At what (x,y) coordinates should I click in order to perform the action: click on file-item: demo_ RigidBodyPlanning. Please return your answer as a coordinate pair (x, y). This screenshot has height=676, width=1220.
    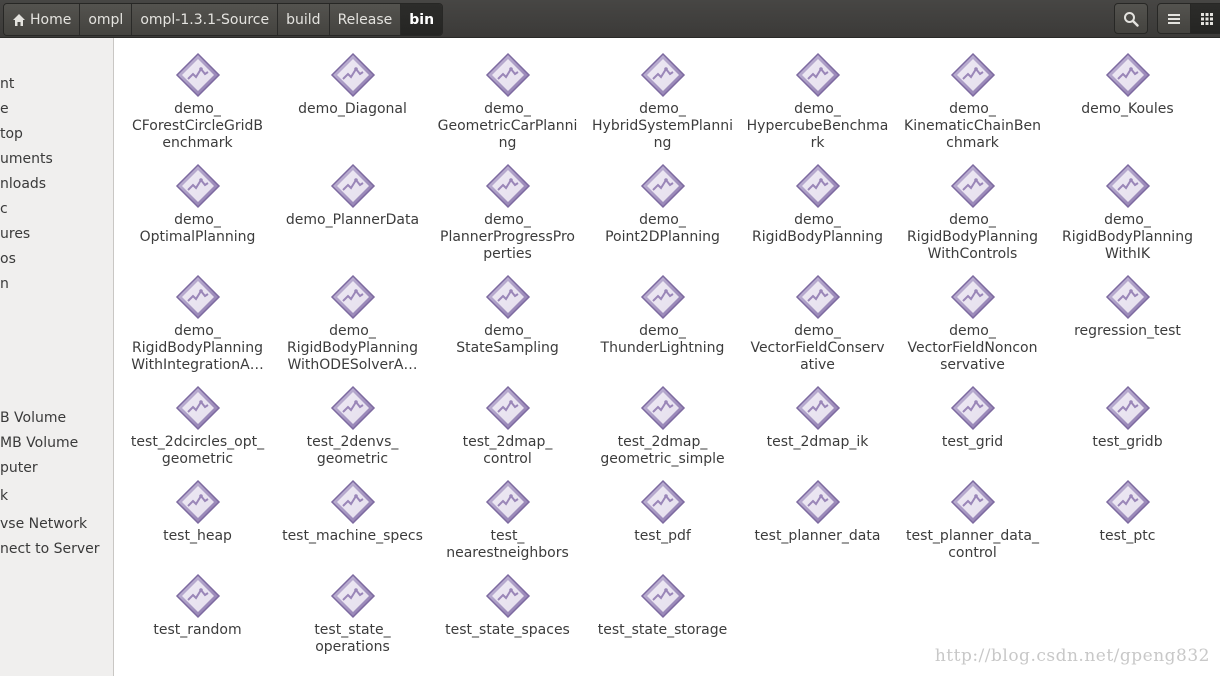
    Looking at the image, I should click on (817, 204).